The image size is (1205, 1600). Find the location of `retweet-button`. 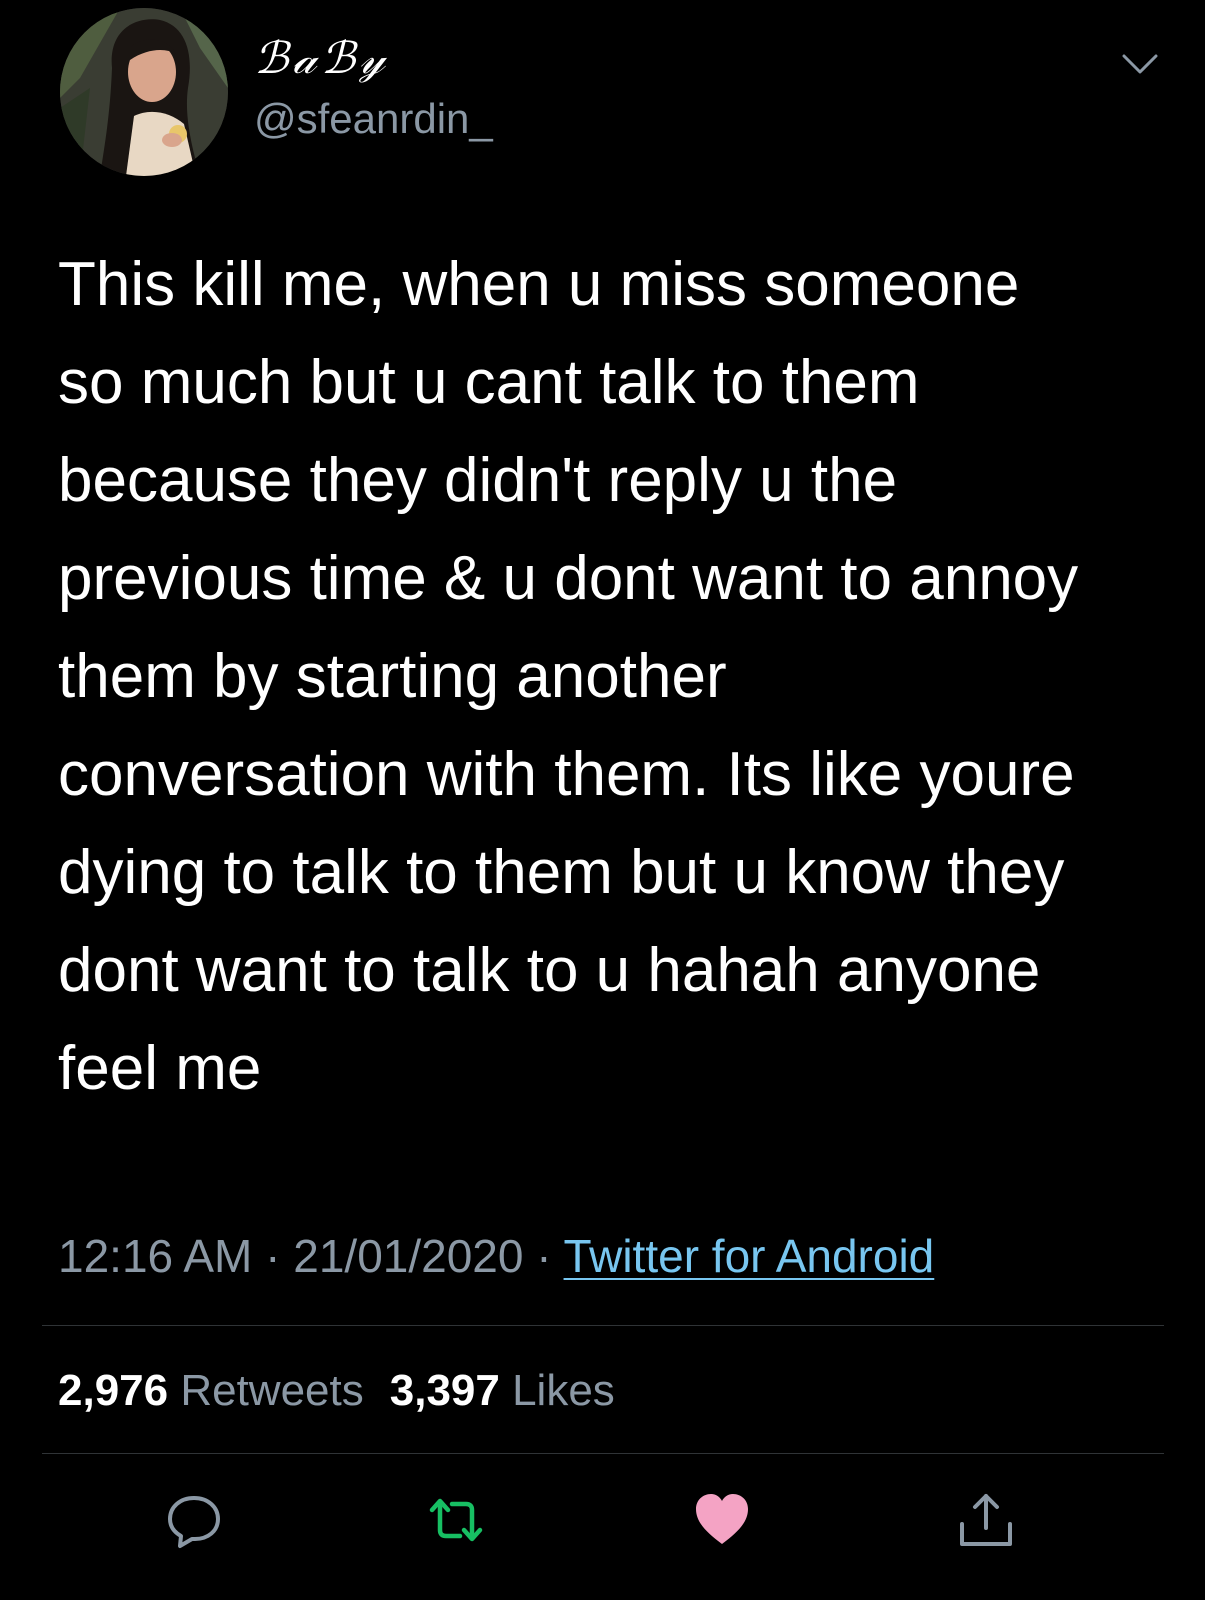

retweet-button is located at coordinates (456, 1520).